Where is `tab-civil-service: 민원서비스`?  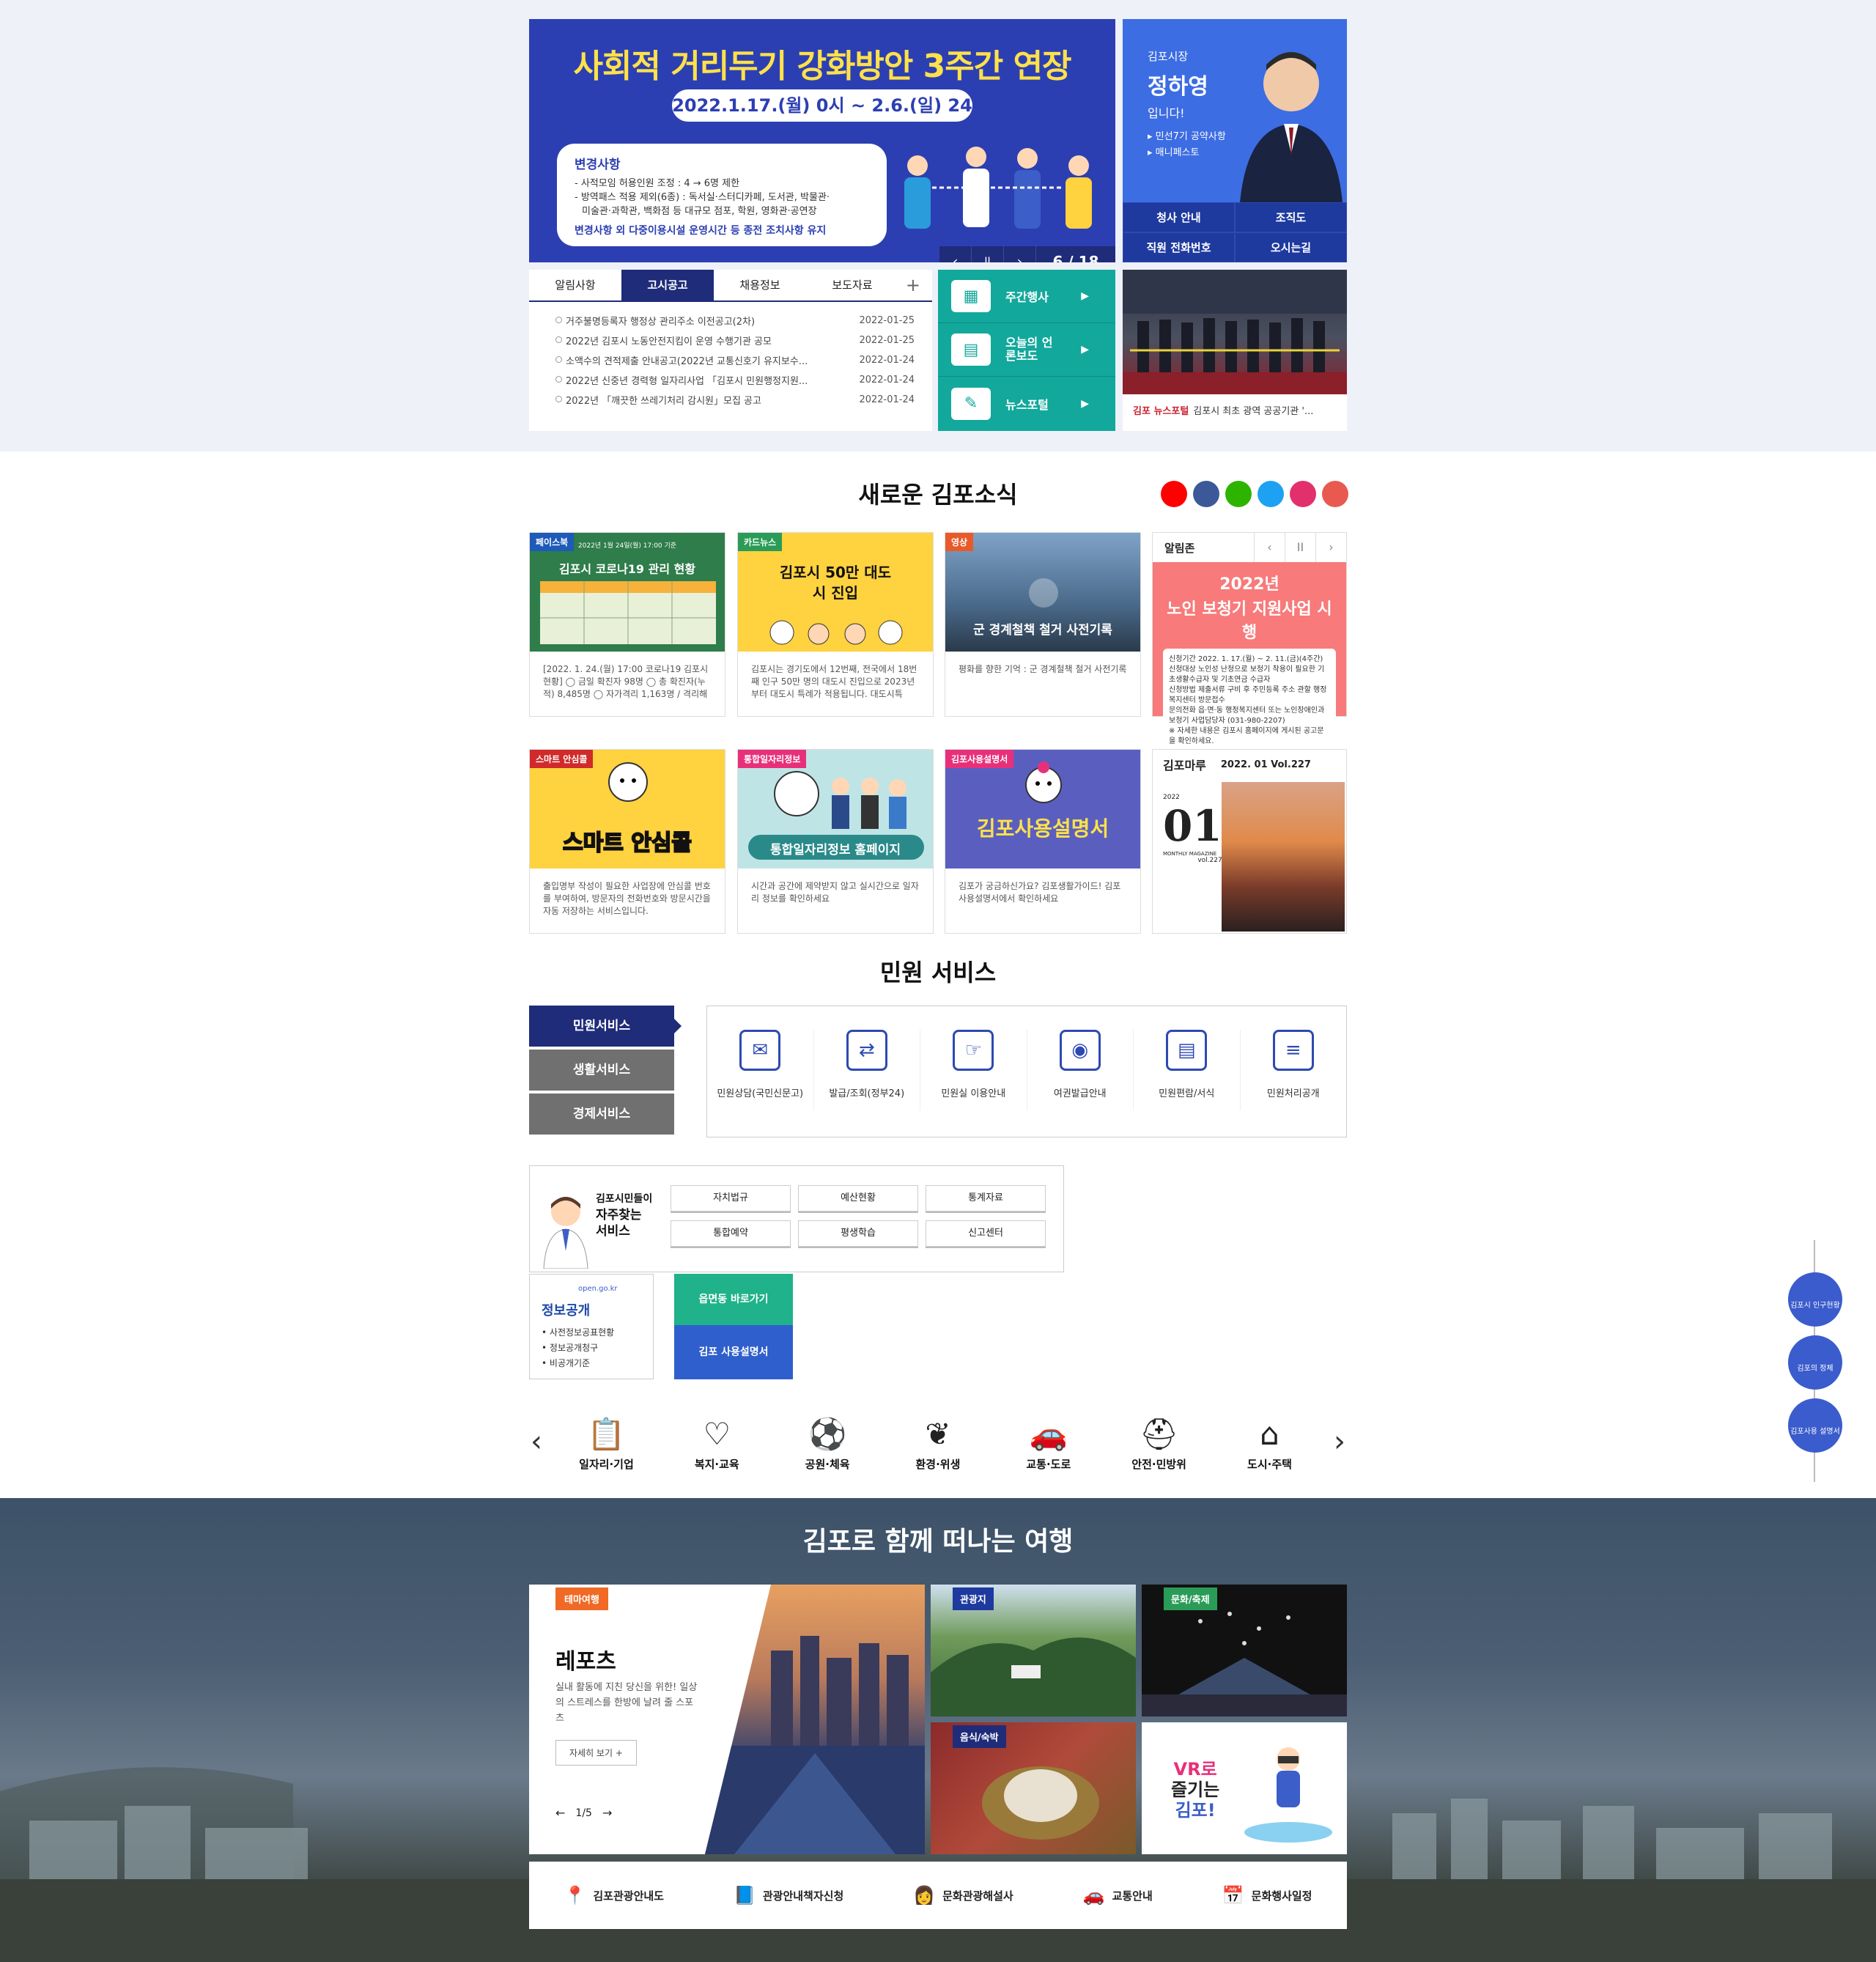 tab-civil-service: 민원서비스 is located at coordinates (601, 1026).